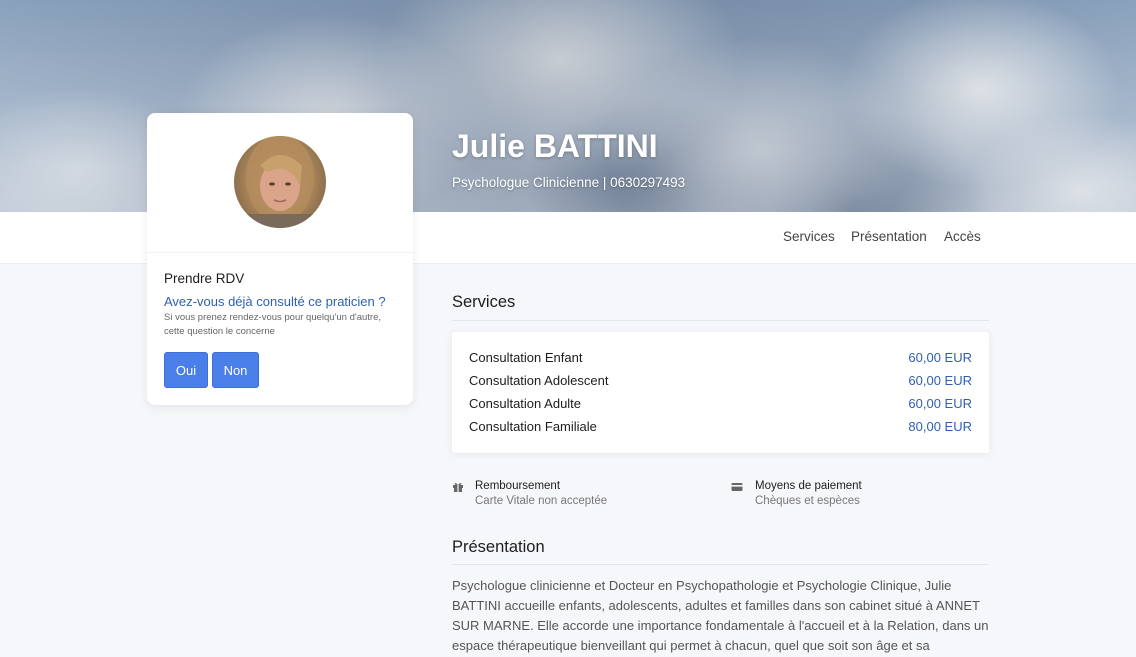 The height and width of the screenshot is (657, 1136). I want to click on booking-title: Prendre RDV, so click(204, 278).